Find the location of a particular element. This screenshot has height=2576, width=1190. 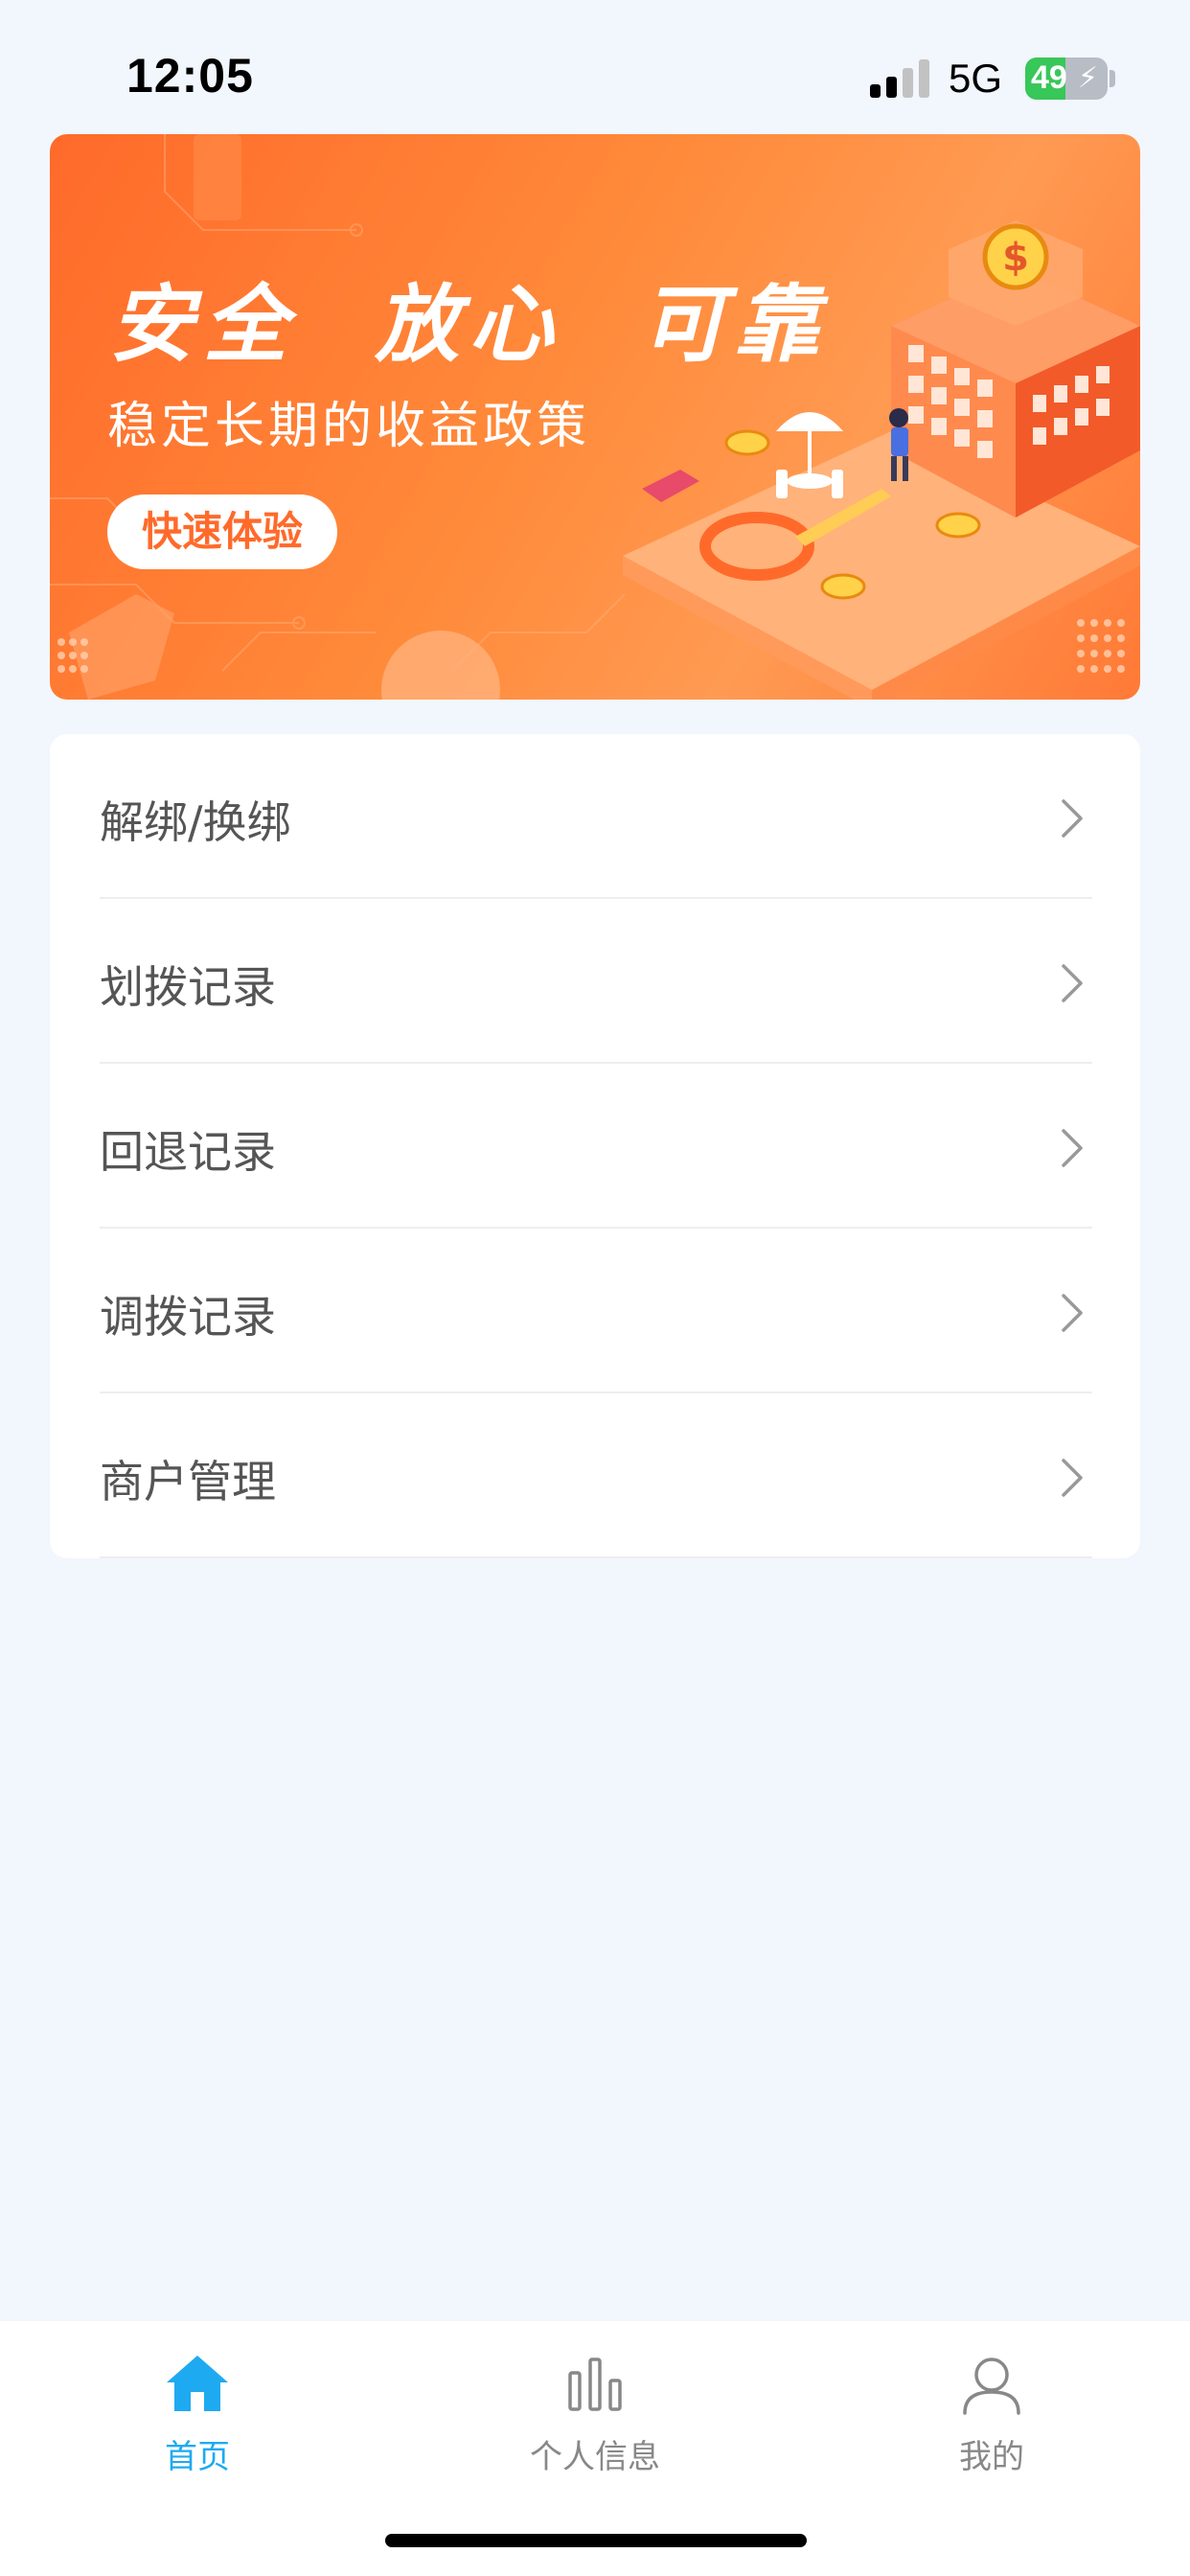

menu-item-label: 解绑/换绑 is located at coordinates (195, 822).